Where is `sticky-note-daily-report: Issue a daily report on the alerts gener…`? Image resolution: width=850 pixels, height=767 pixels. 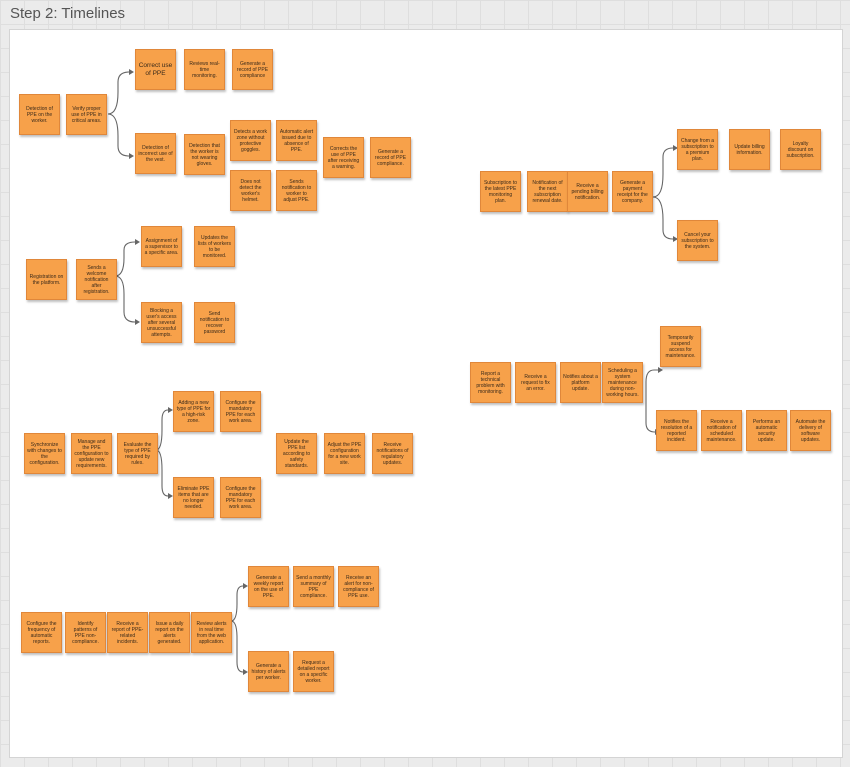
sticky-note-daily-report: Issue a daily report on the alerts gener… is located at coordinates (169, 632).